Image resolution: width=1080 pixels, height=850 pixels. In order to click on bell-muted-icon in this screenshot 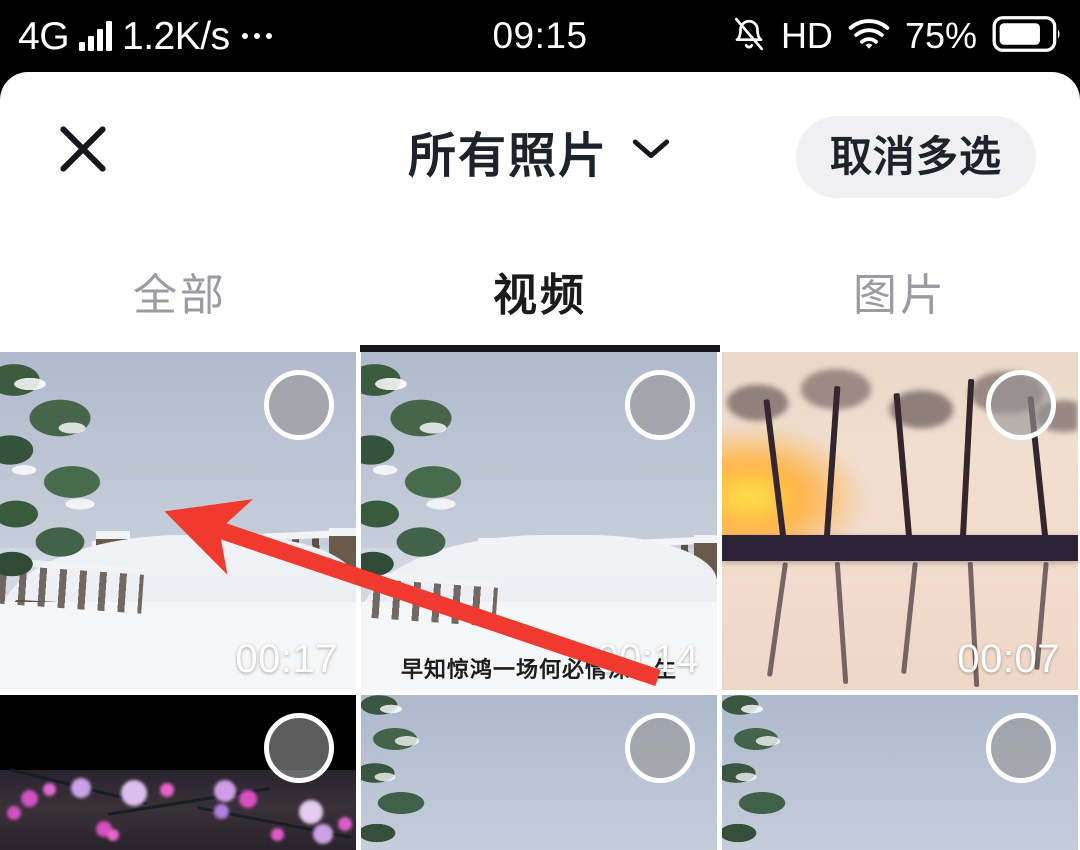, I will do `click(749, 36)`.